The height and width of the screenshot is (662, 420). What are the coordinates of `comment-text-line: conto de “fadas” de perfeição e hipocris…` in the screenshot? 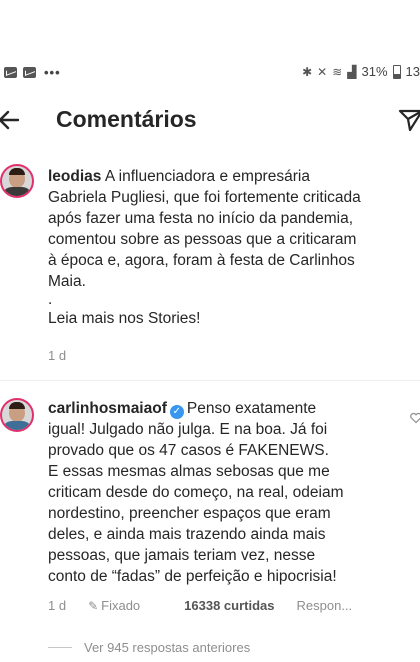 It's located at (192, 576).